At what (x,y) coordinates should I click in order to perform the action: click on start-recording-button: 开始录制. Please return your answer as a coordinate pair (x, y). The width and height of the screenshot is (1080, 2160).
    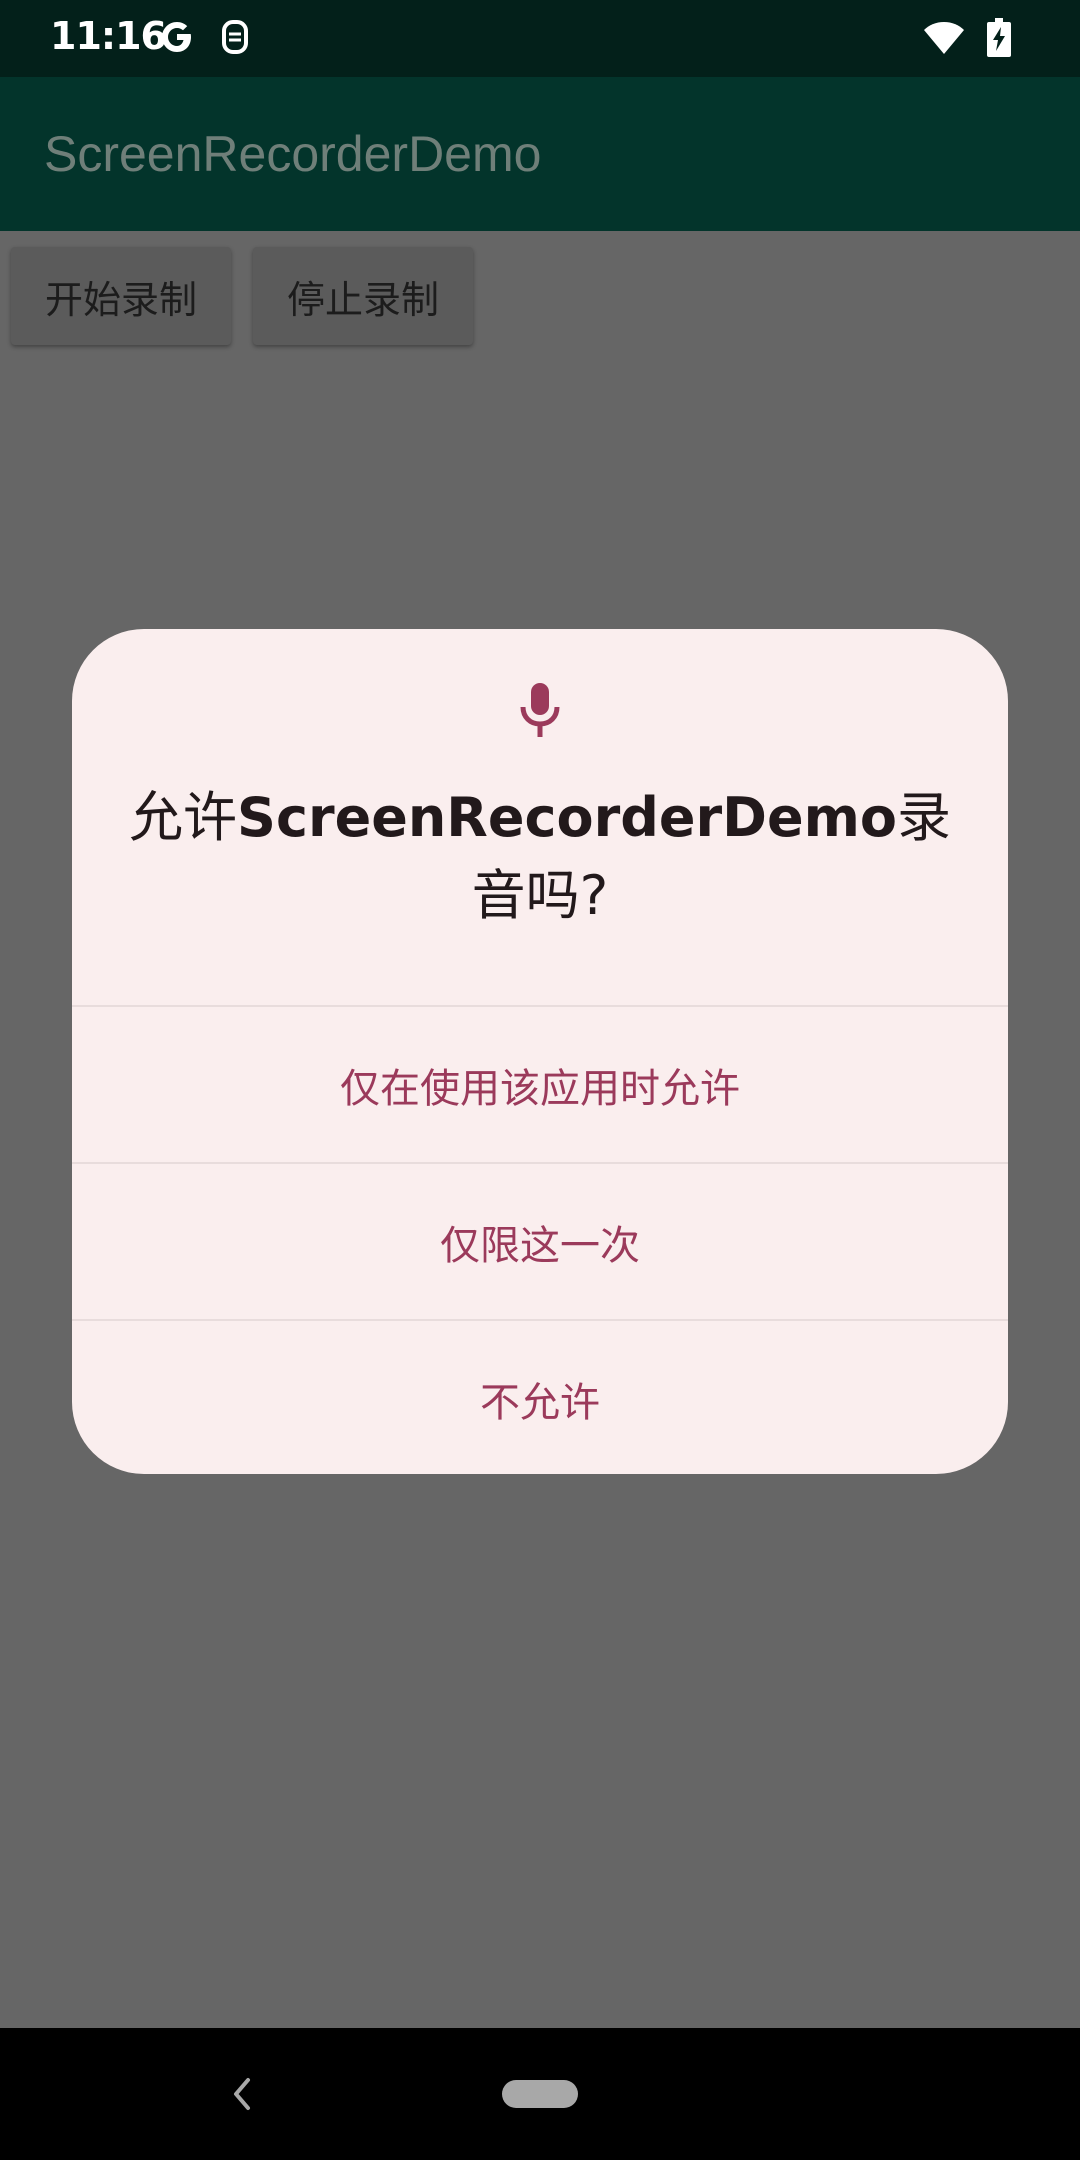
    Looking at the image, I should click on (121, 296).